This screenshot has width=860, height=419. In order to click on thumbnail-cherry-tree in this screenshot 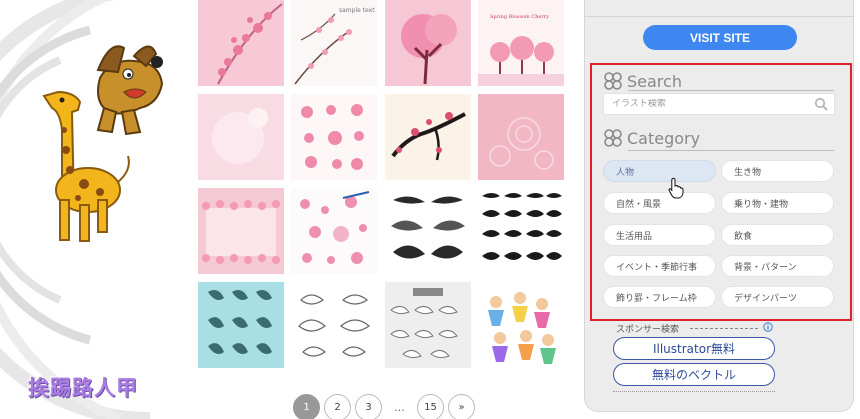, I will do `click(428, 43)`.